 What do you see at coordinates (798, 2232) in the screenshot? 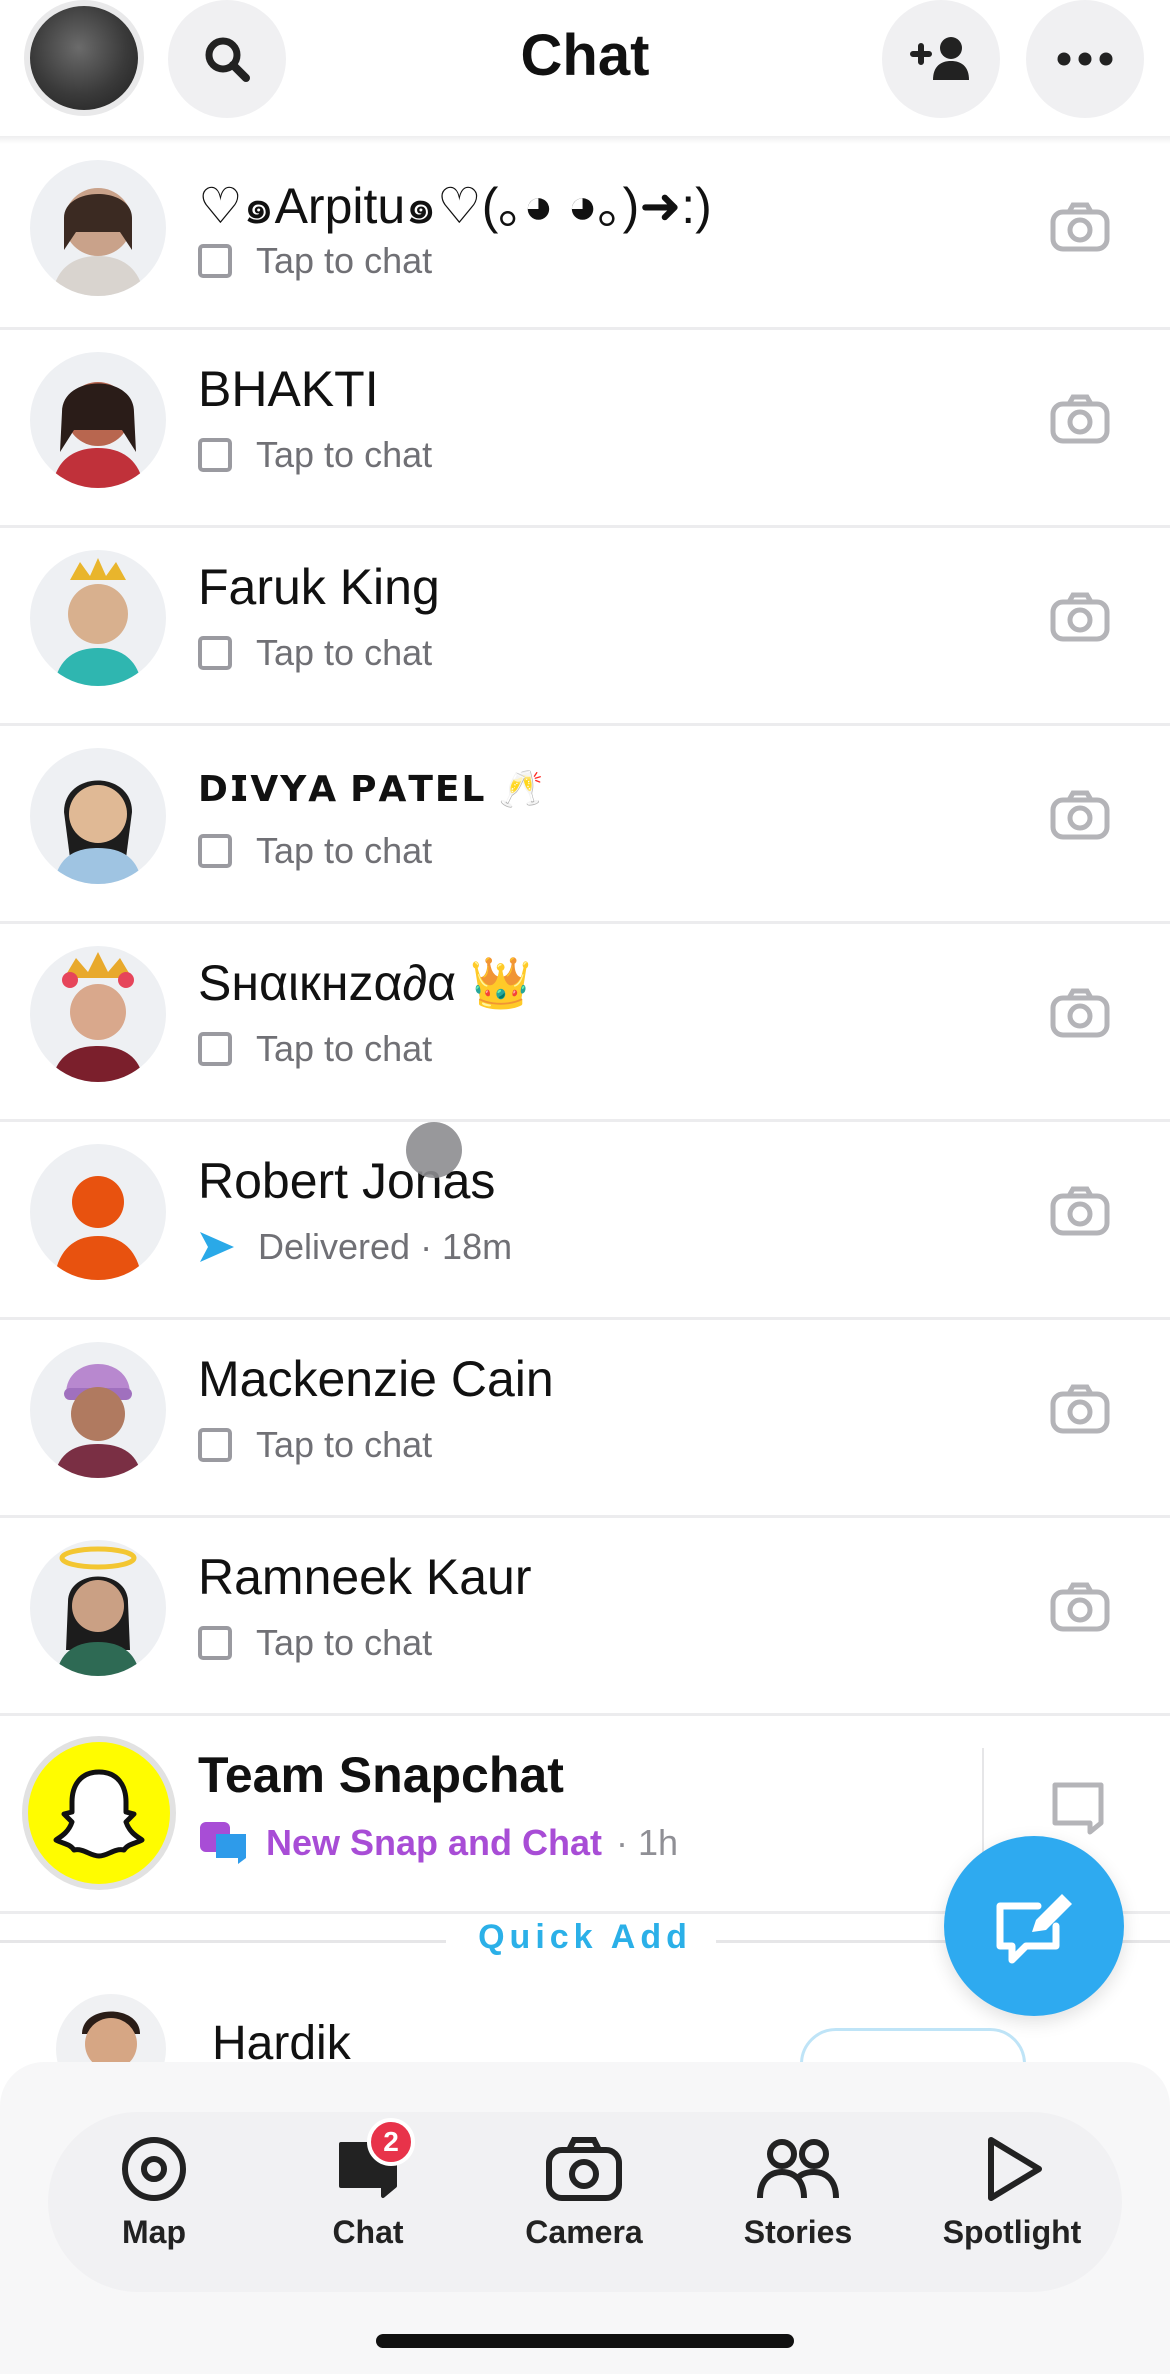
I see `nav-label: Stories` at bounding box center [798, 2232].